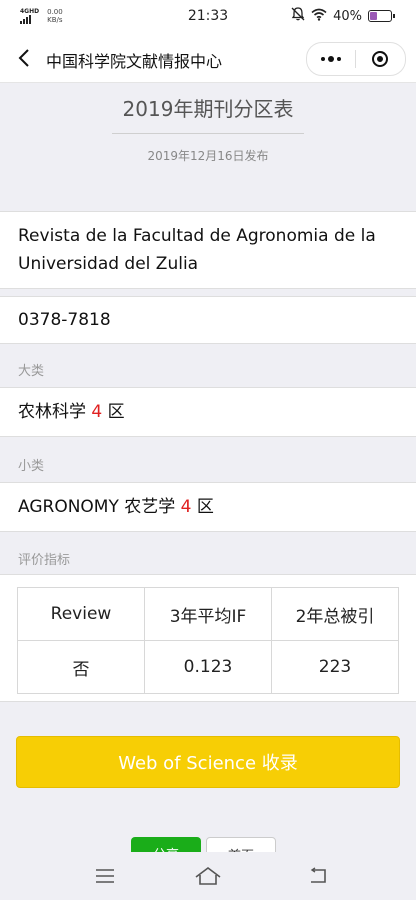  I want to click on miniprogram-capsule, so click(356, 59).